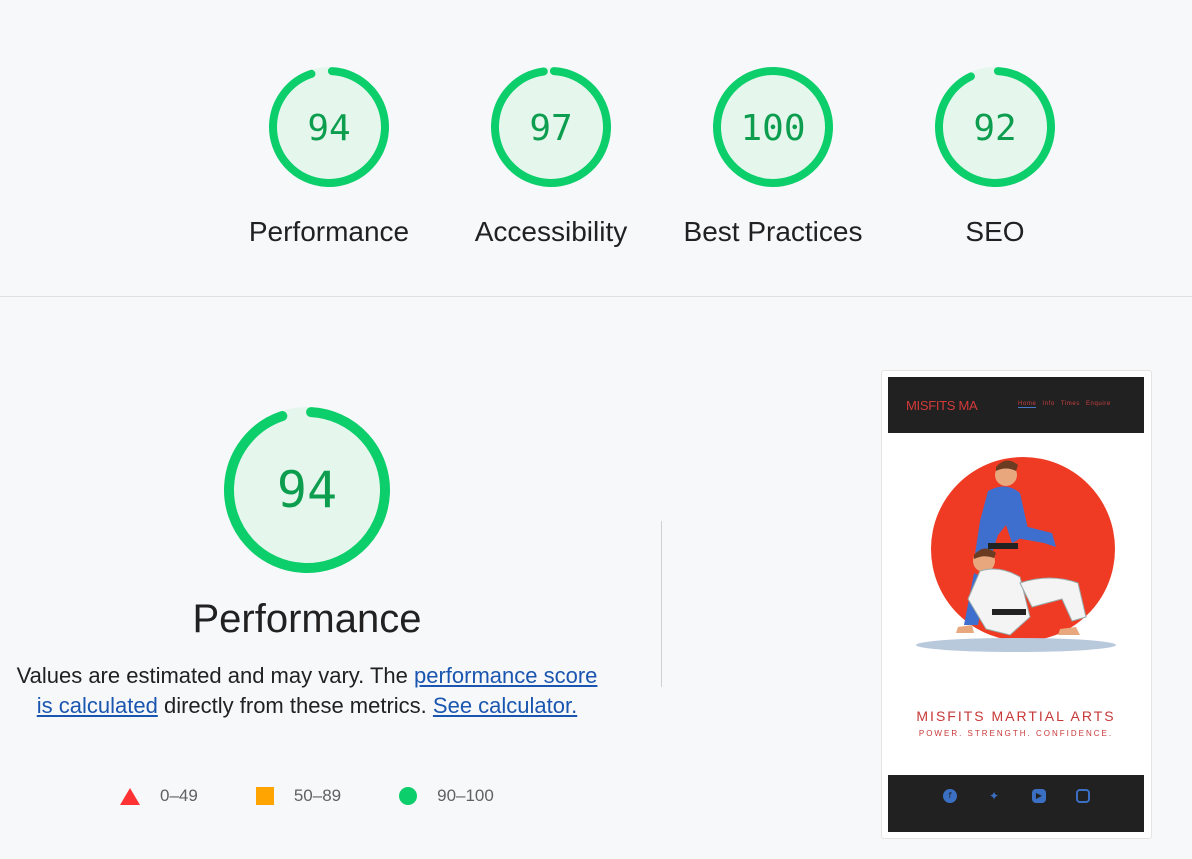  Describe the element at coordinates (329, 231) in the screenshot. I see `gauge-label: Performance` at that location.